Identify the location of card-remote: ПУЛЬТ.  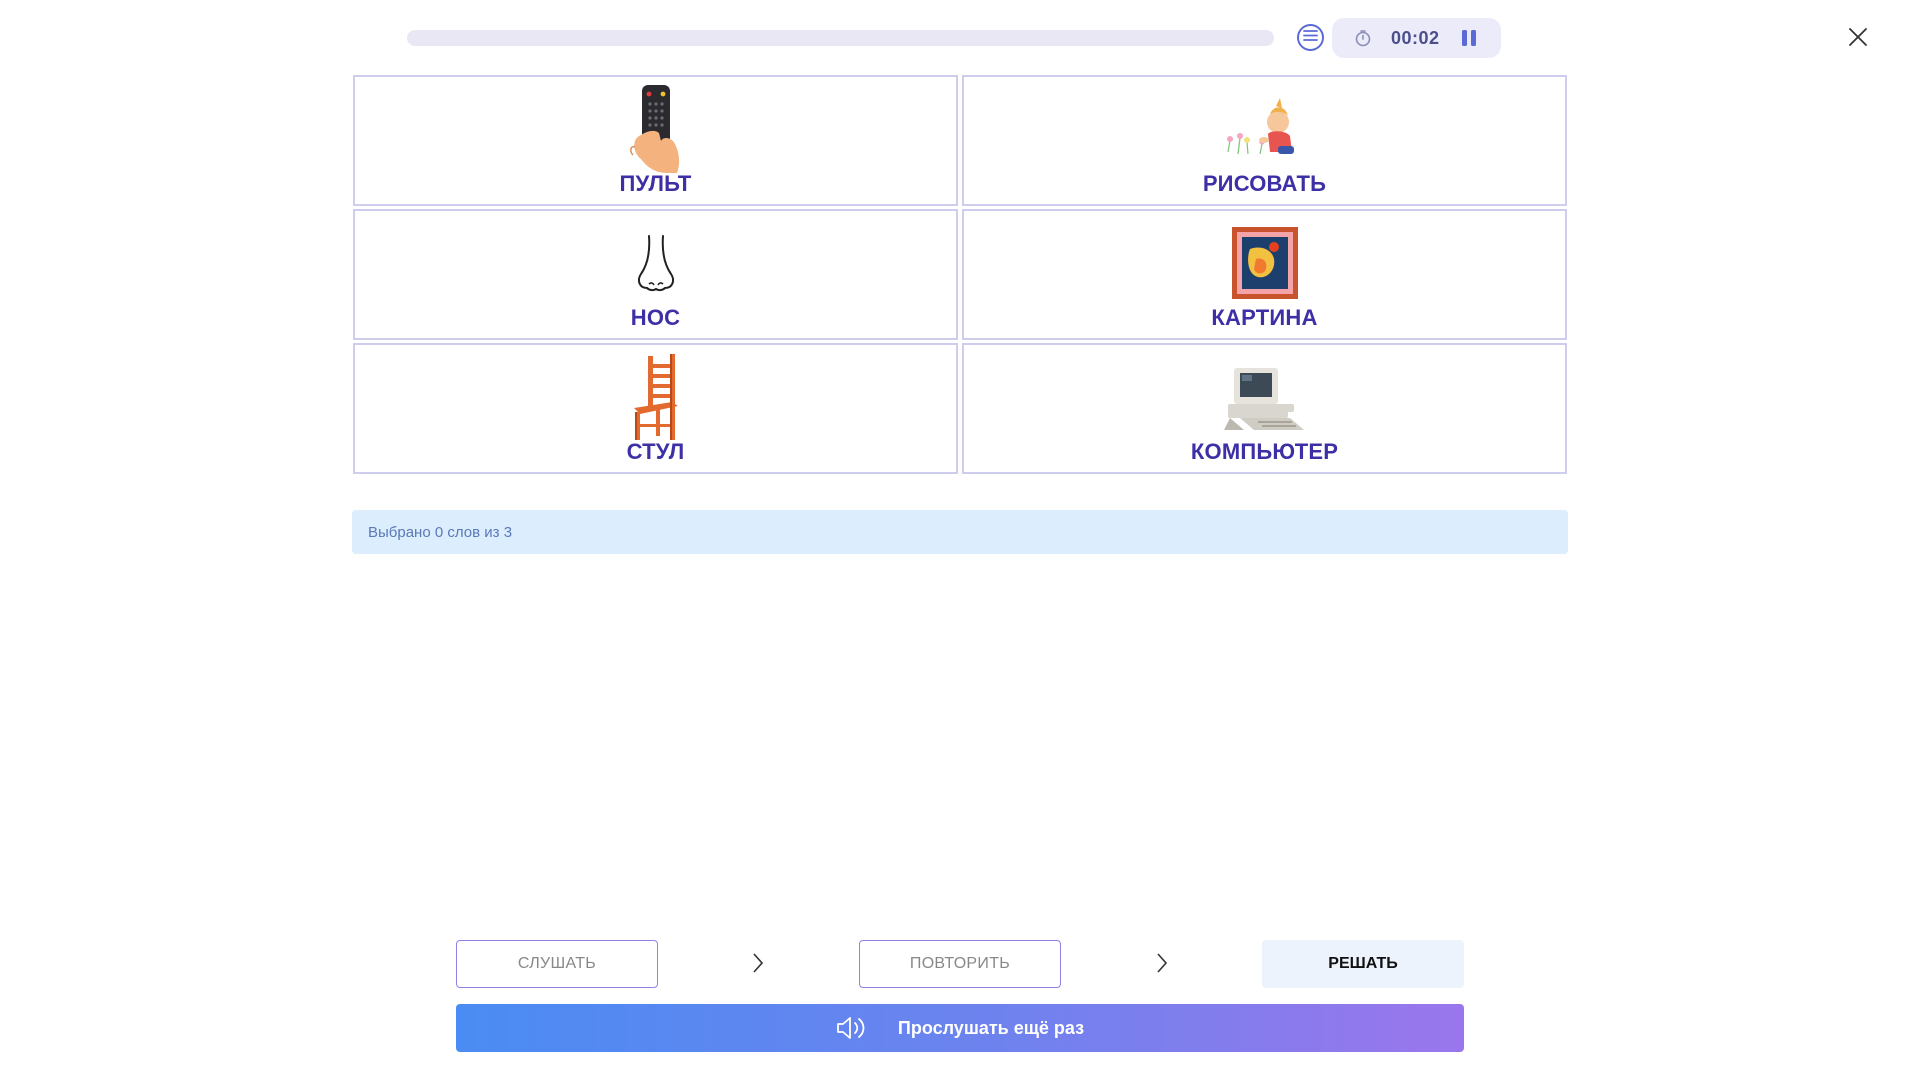
(655, 140).